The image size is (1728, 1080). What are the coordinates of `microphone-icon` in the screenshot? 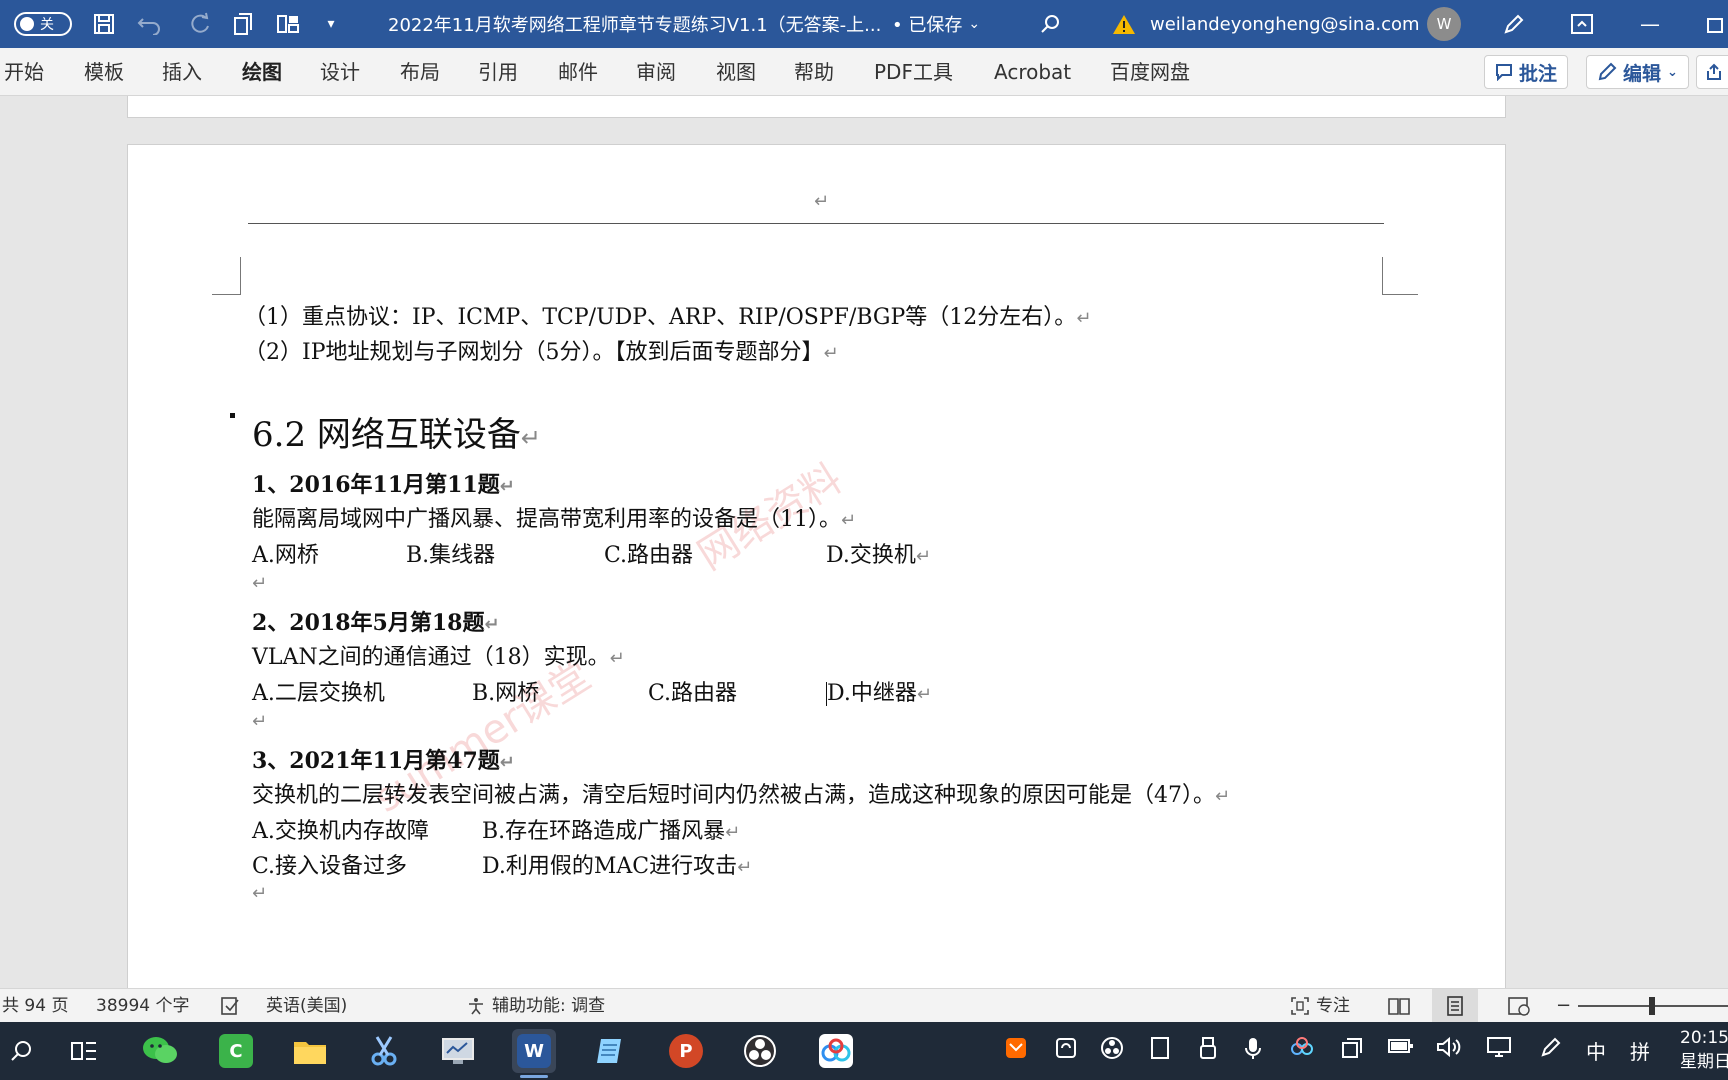 It's located at (1253, 1050).